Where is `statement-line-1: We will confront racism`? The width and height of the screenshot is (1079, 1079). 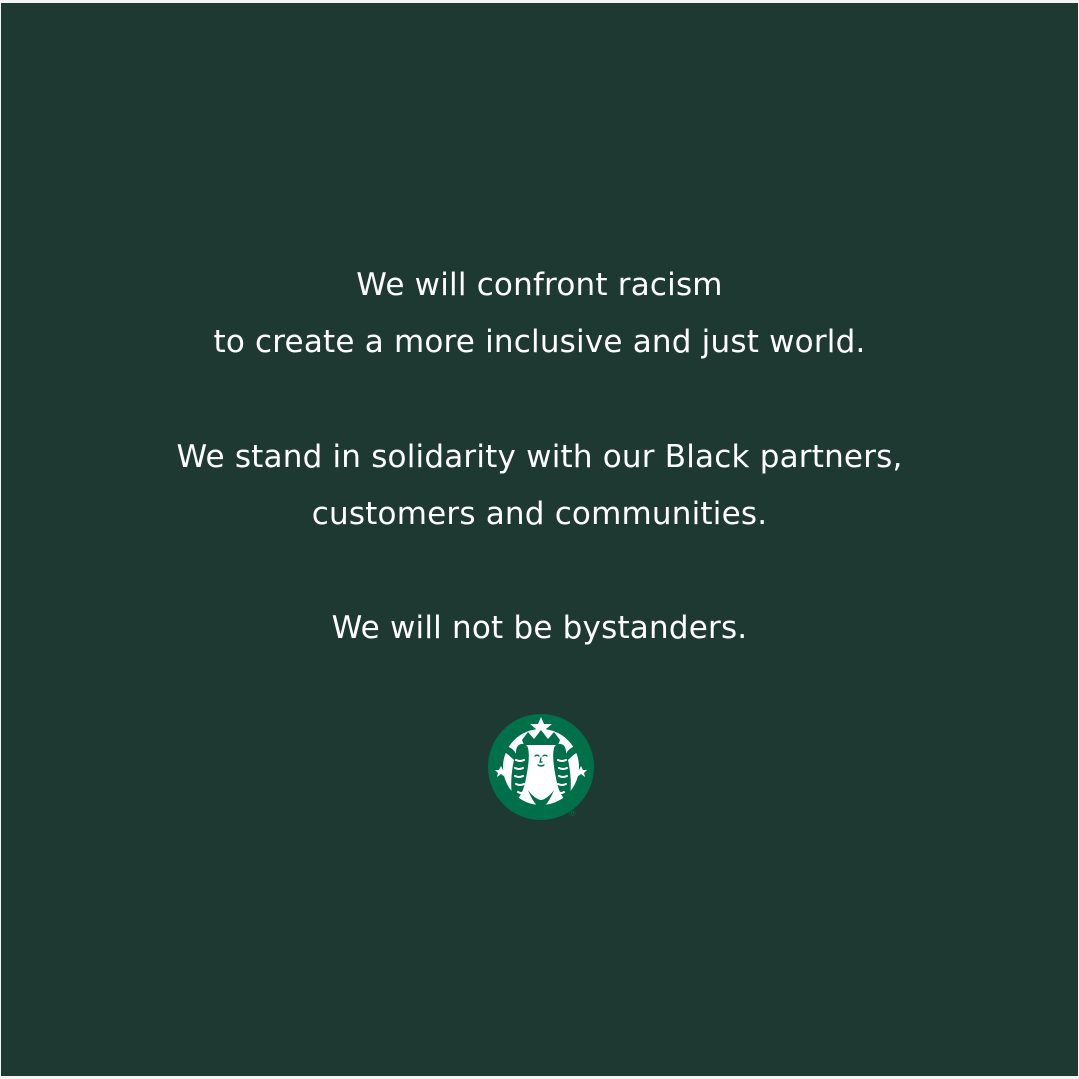
statement-line-1: We will confront racism is located at coordinates (539, 285).